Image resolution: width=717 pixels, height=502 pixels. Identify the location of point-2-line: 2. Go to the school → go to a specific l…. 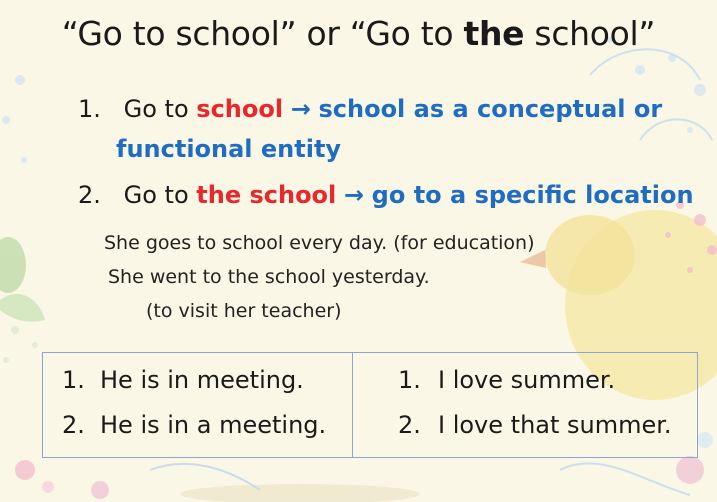
(386, 195).